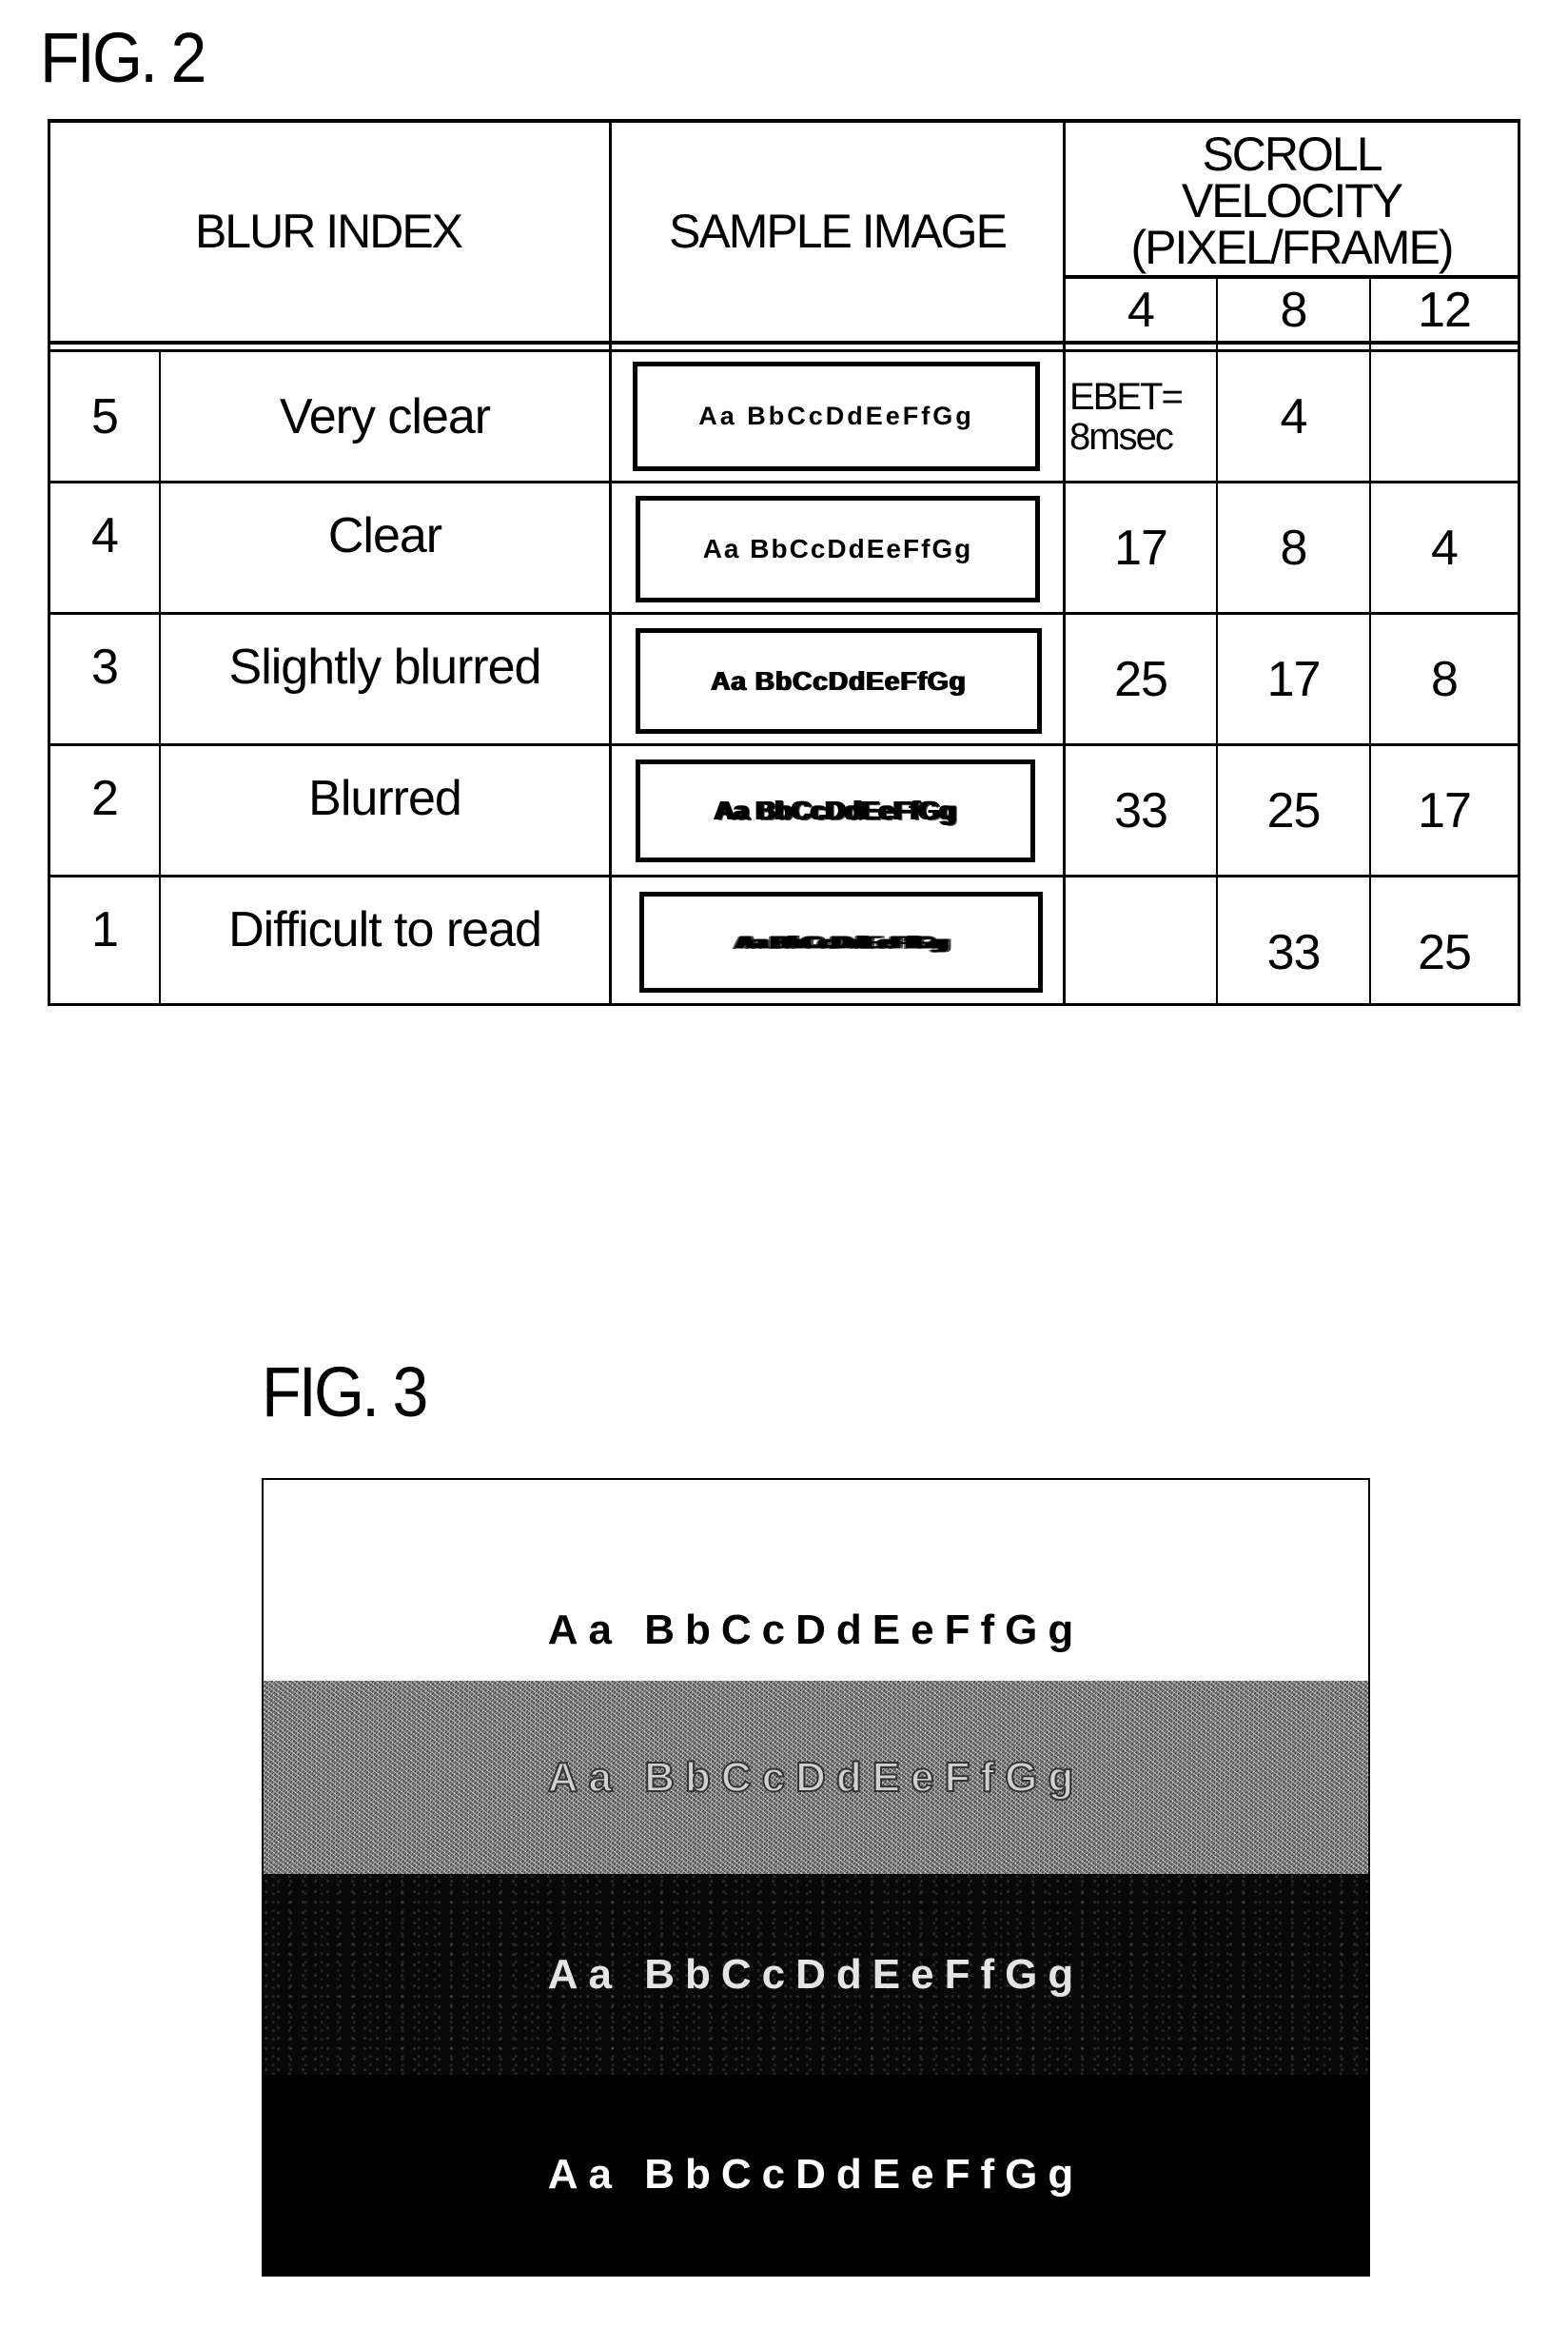  What do you see at coordinates (1126, 396) in the screenshot?
I see `ebet-line: EBET=` at bounding box center [1126, 396].